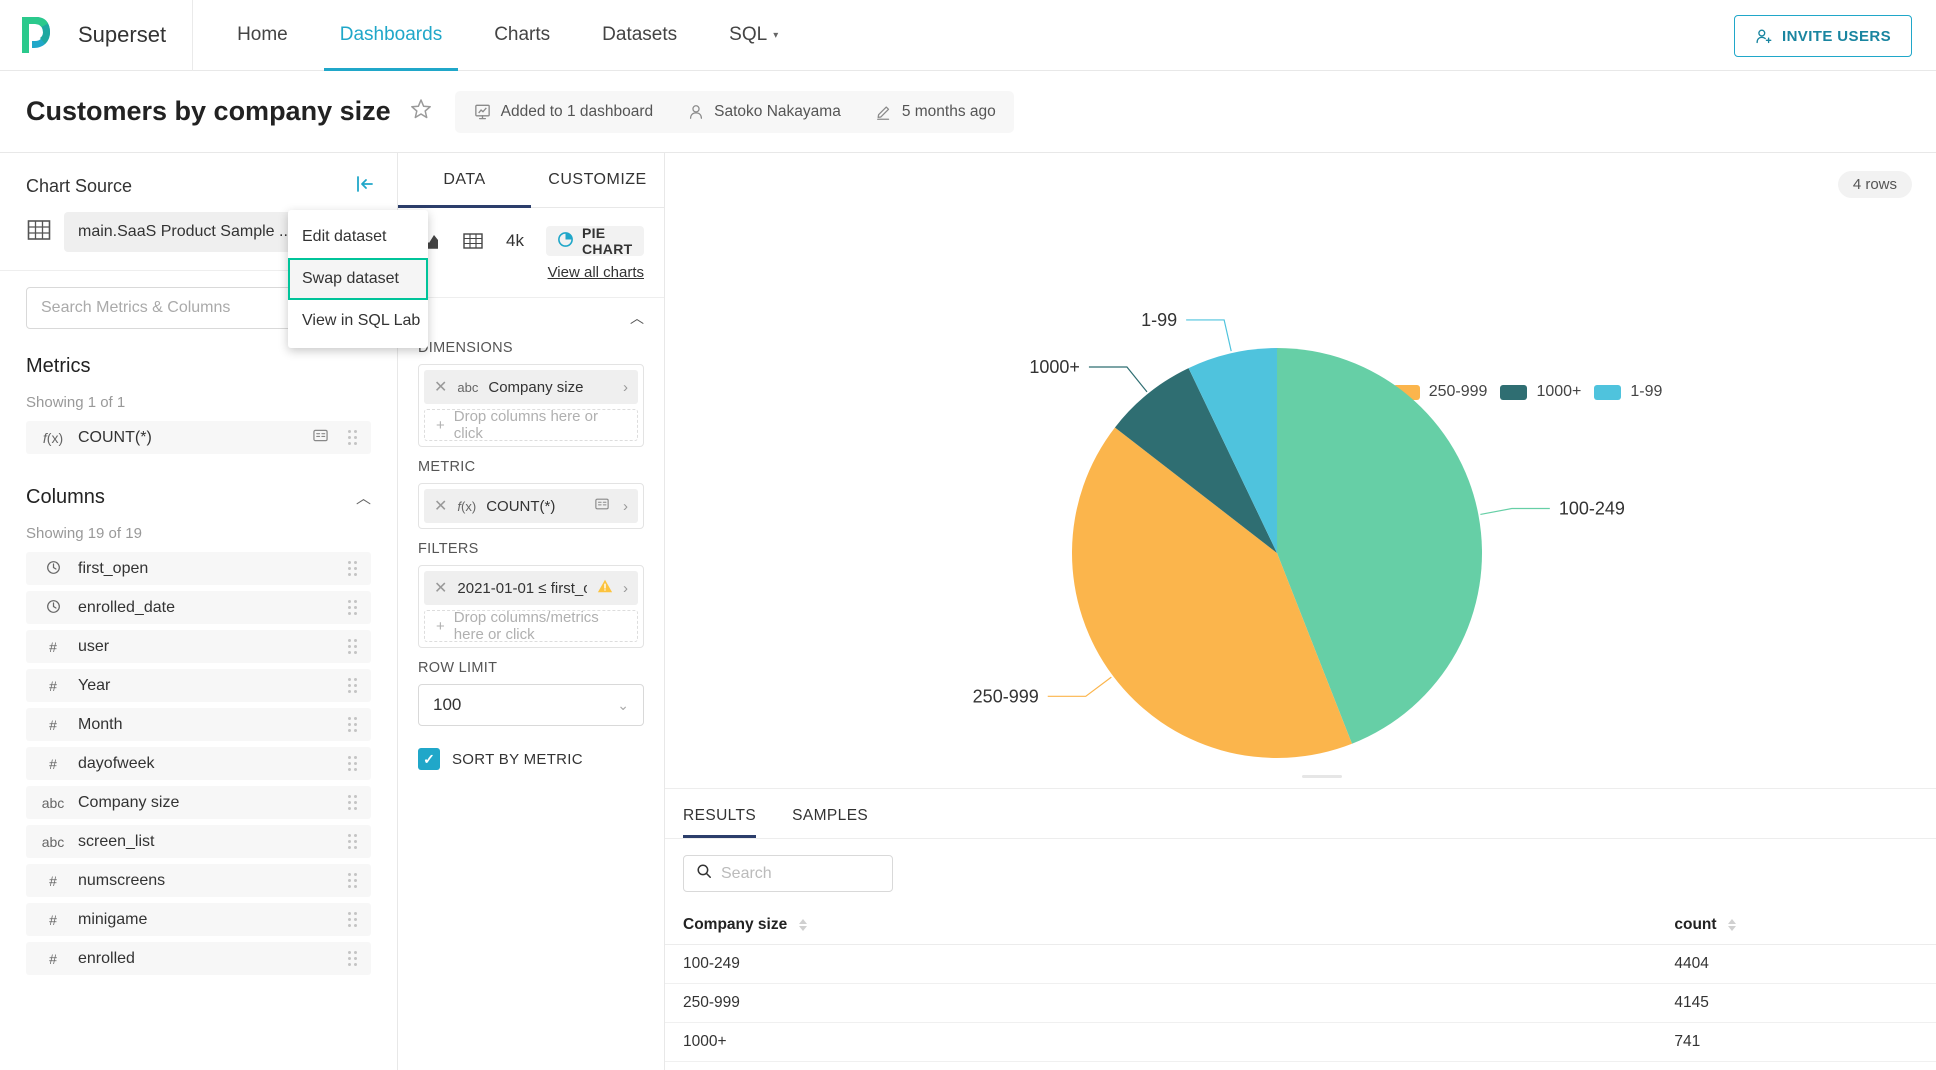  I want to click on metric-chip: ✕ f(x) COUNT(*) ›, so click(531, 506).